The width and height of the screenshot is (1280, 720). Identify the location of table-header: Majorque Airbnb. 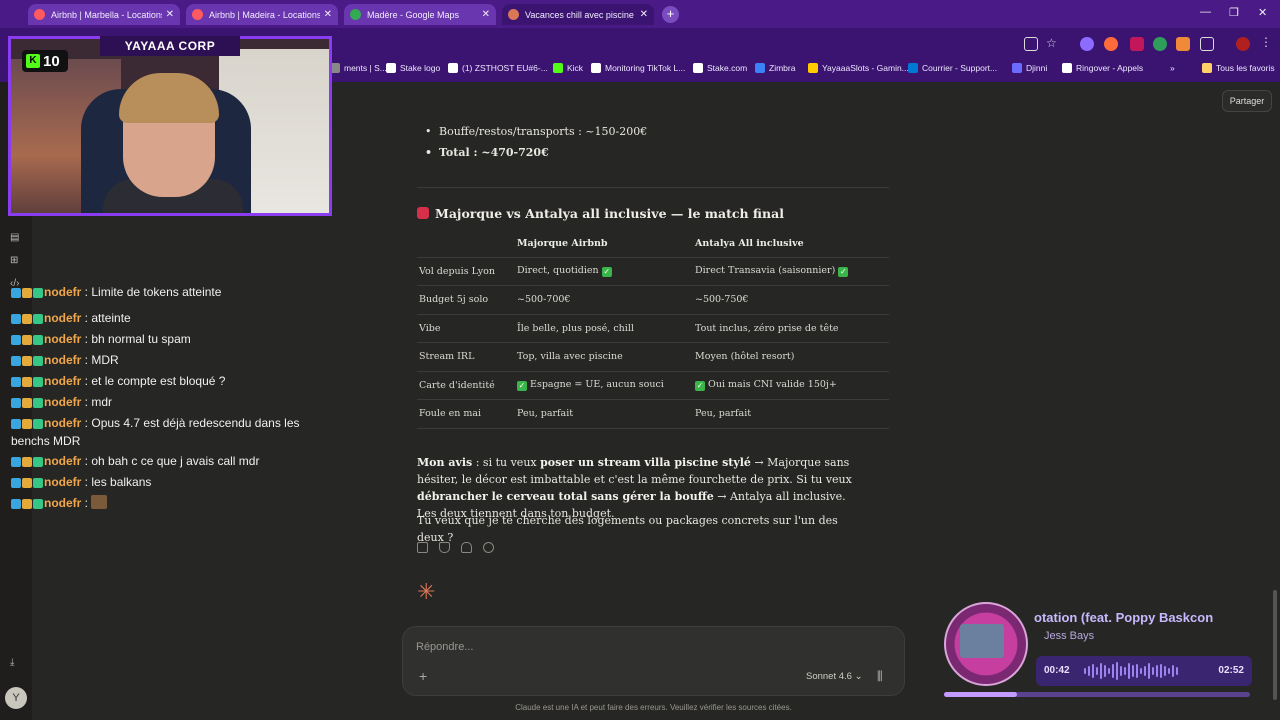
(562, 243).